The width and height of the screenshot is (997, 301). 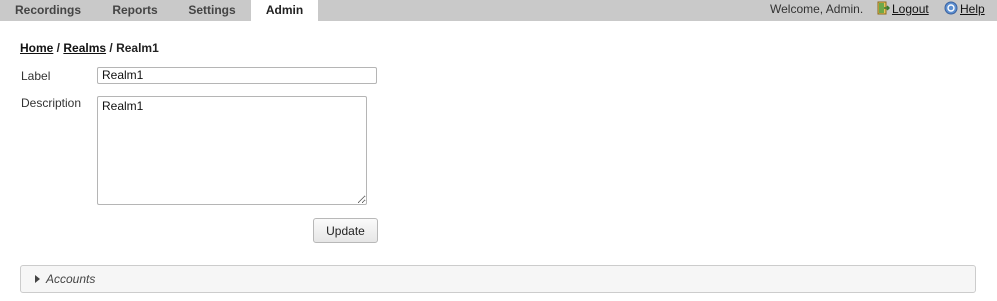 What do you see at coordinates (71, 279) in the screenshot?
I see `accounts-panel-title: Accounts` at bounding box center [71, 279].